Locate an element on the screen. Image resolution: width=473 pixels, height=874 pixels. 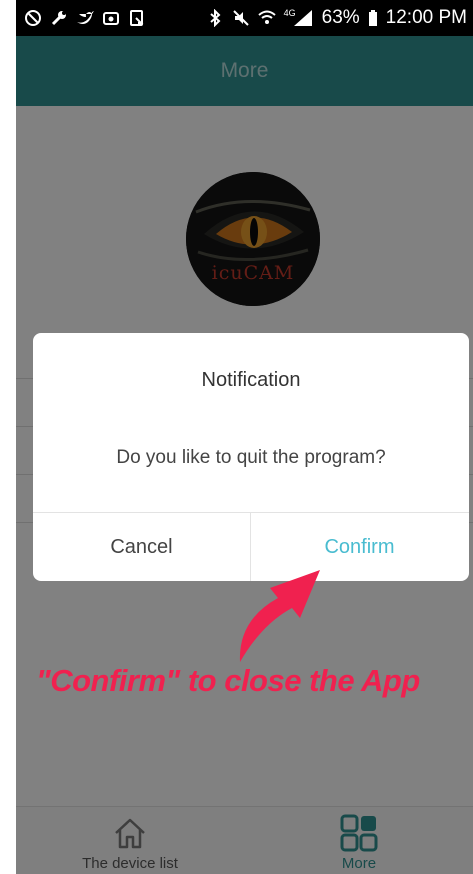
twitter-icon is located at coordinates (85, 18).